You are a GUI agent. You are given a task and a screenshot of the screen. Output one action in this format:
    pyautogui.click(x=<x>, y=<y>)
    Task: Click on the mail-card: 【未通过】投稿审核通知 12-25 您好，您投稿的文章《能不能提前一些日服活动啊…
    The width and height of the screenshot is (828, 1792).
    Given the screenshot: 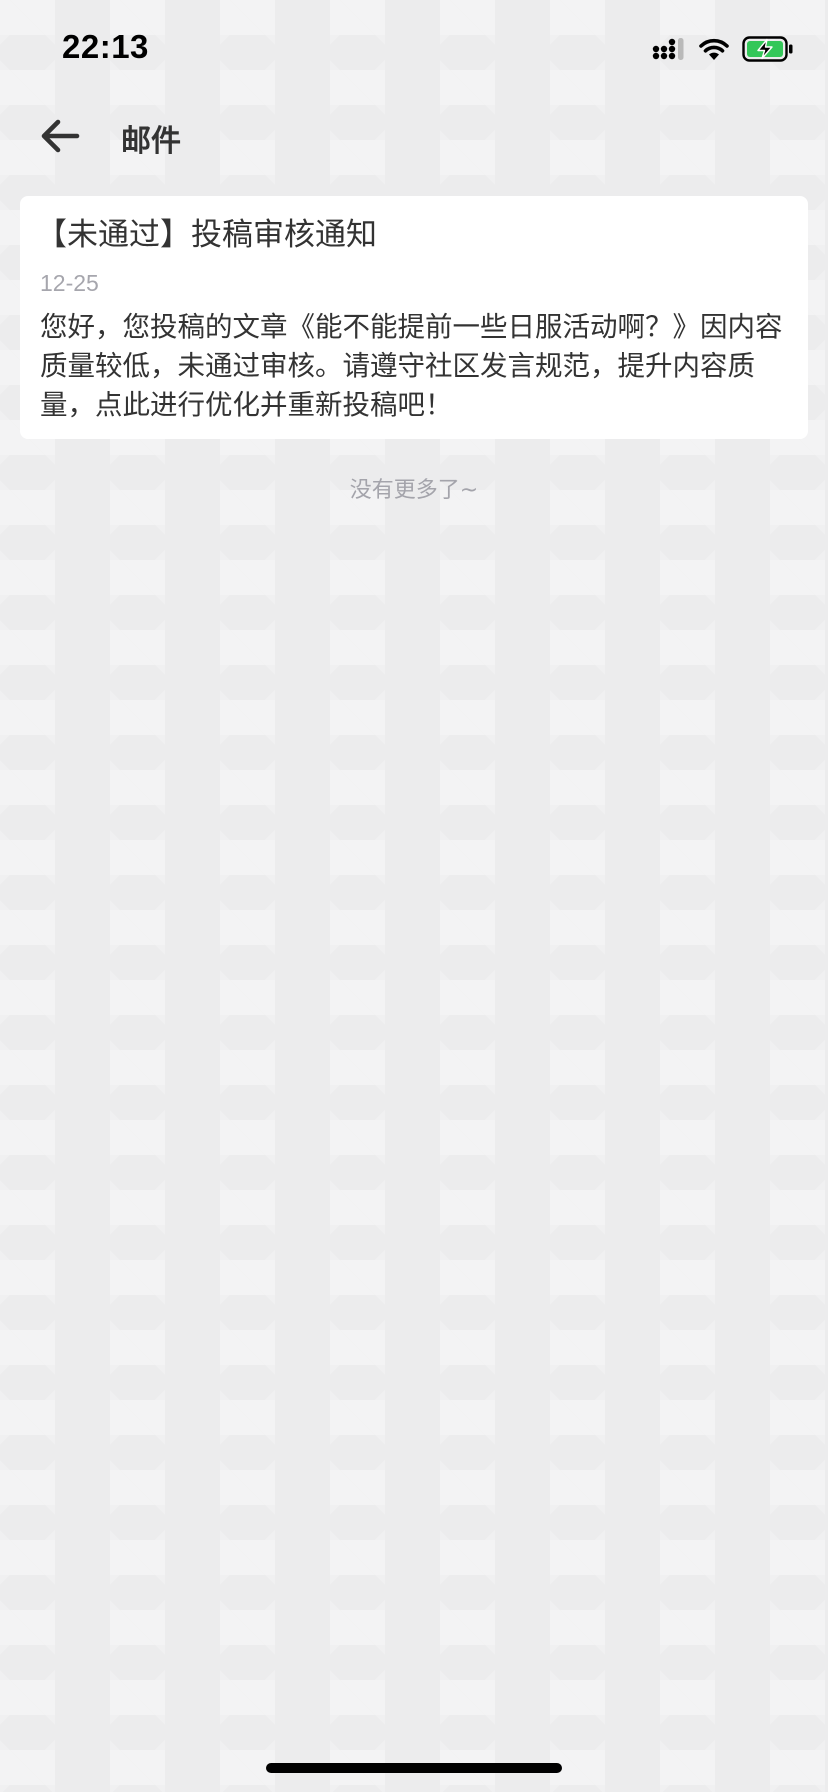 What is the action you would take?
    pyautogui.click(x=414, y=317)
    